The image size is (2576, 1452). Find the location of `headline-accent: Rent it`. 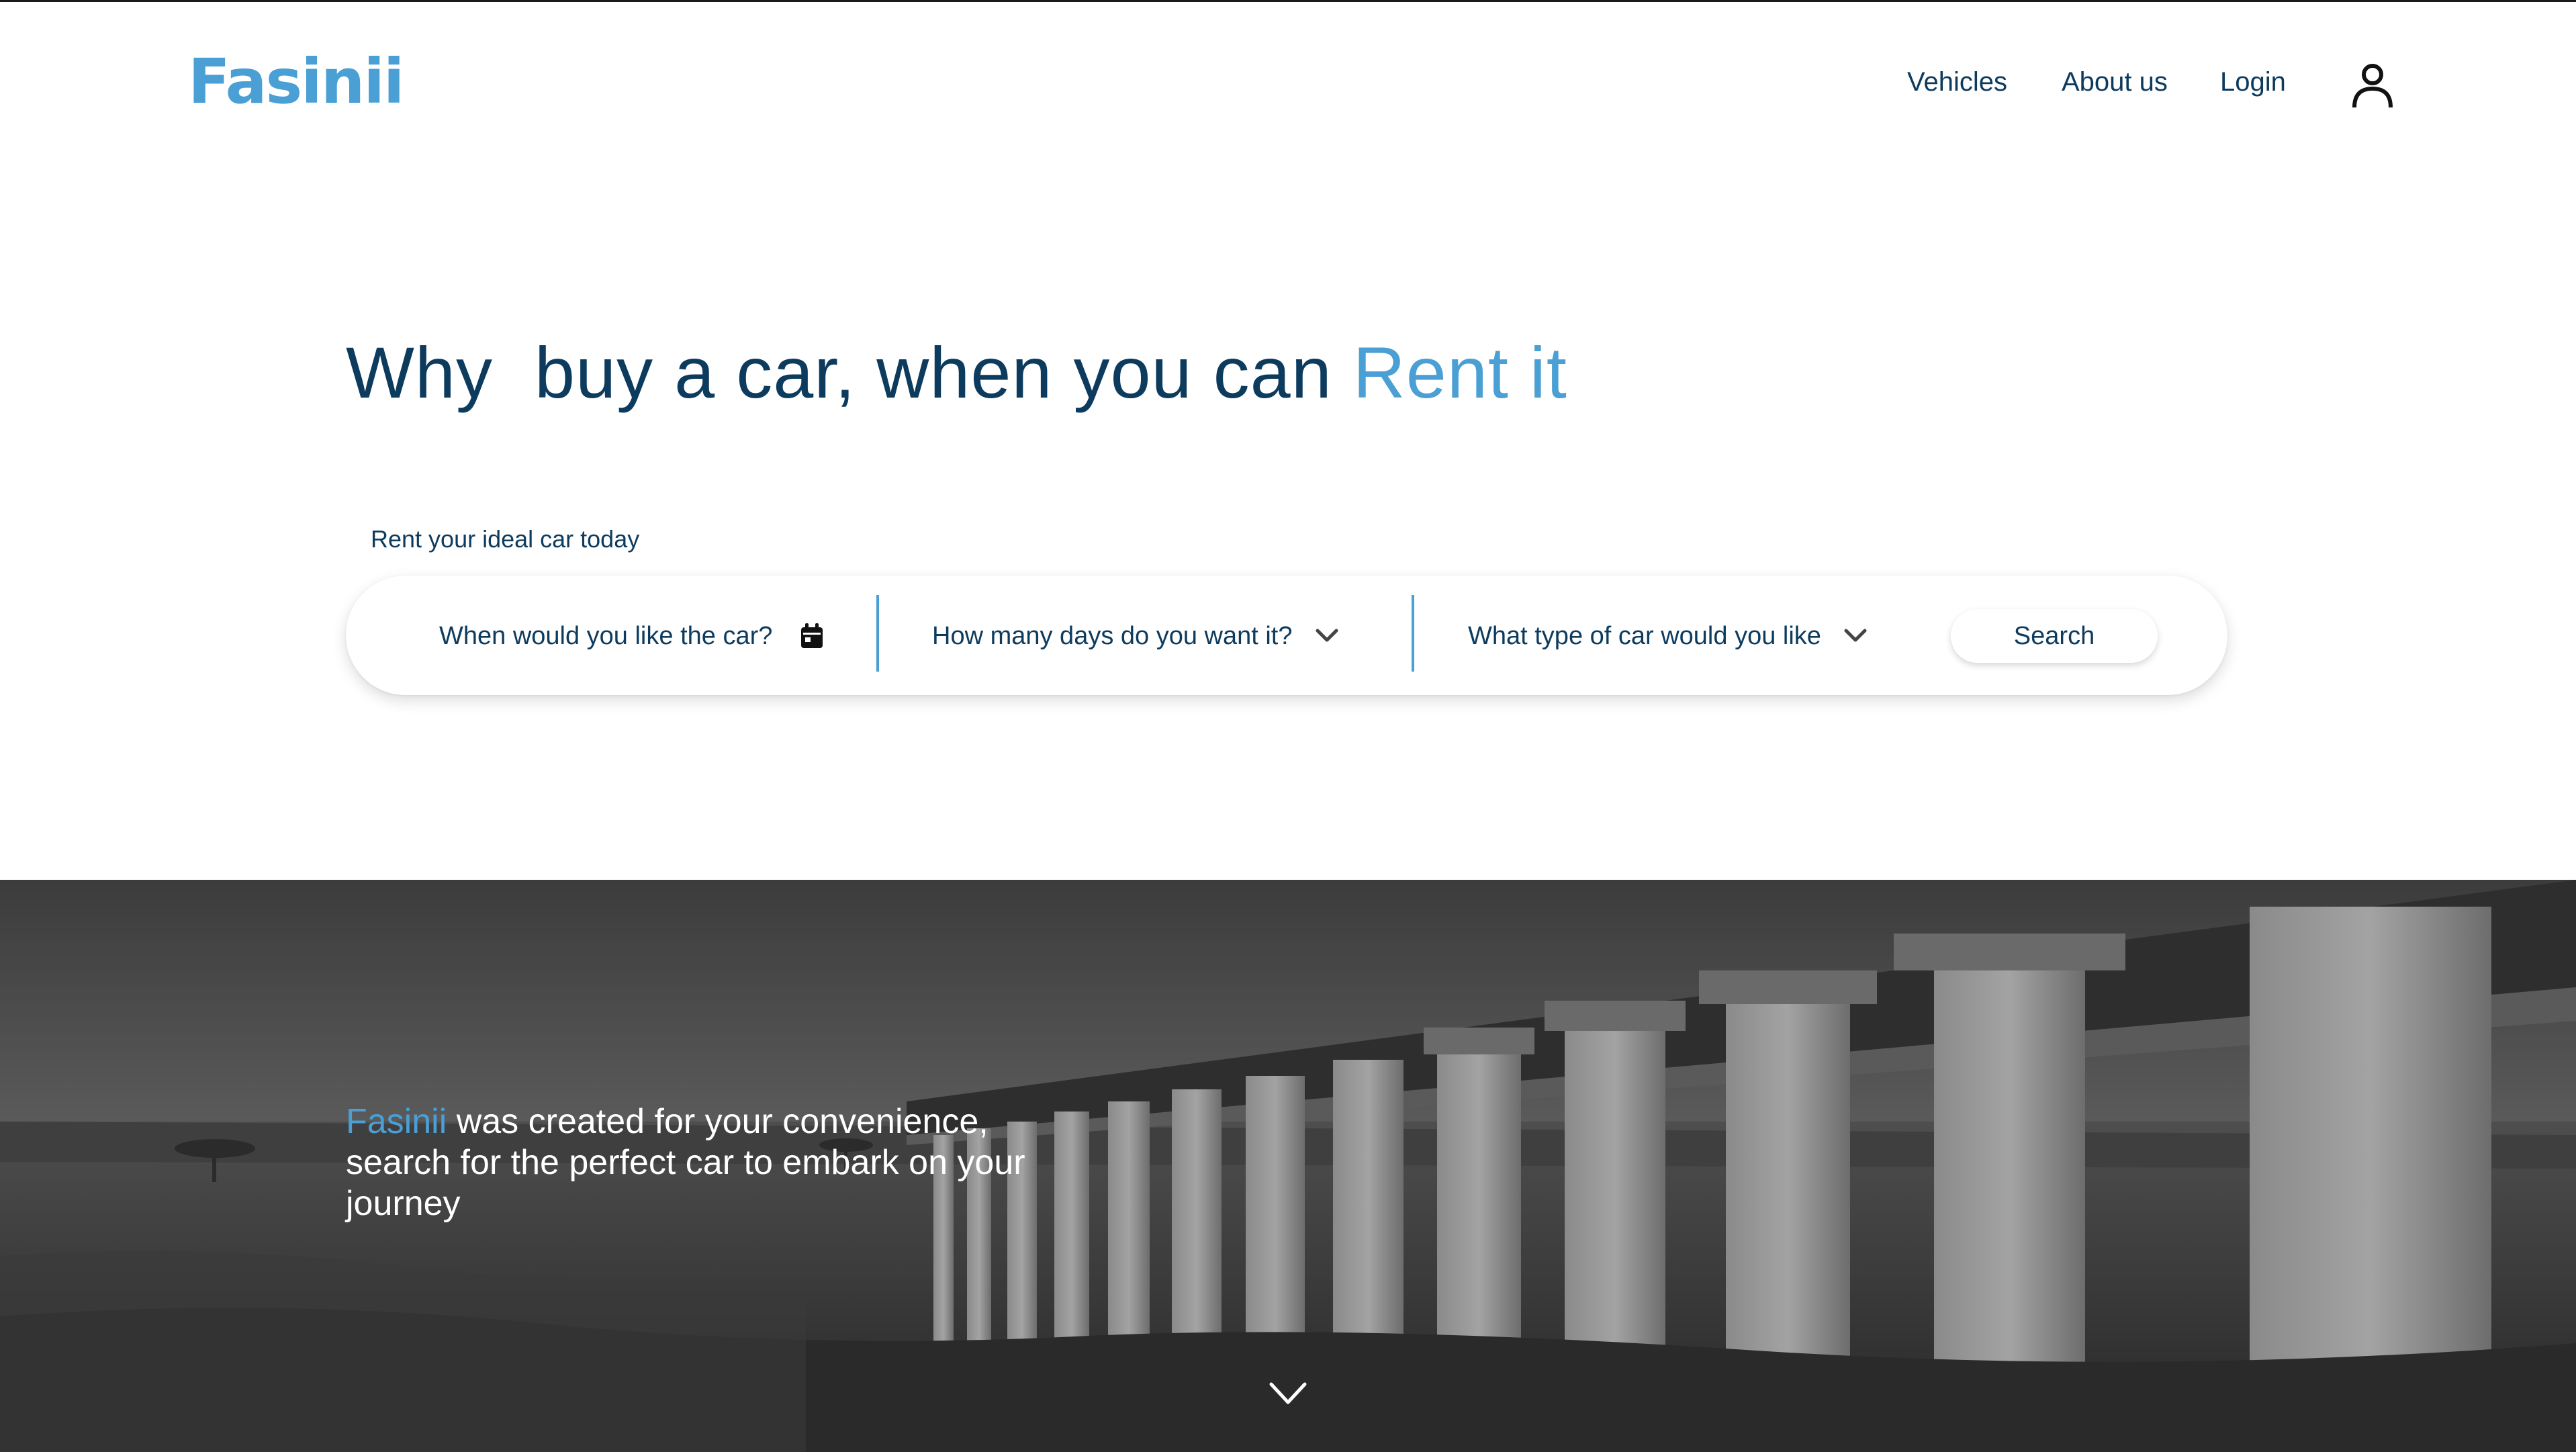

headline-accent: Rent it is located at coordinates (1459, 373).